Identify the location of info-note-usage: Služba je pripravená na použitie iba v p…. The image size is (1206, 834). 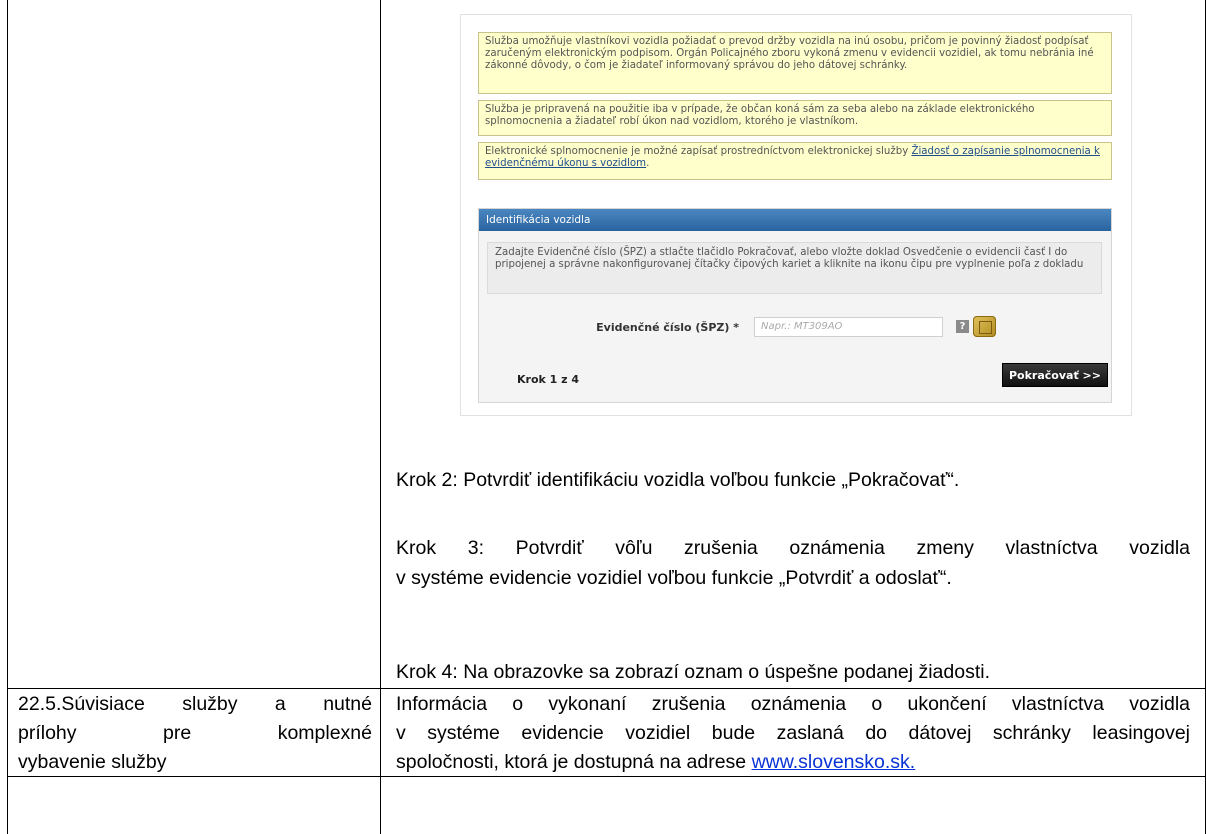
(795, 118).